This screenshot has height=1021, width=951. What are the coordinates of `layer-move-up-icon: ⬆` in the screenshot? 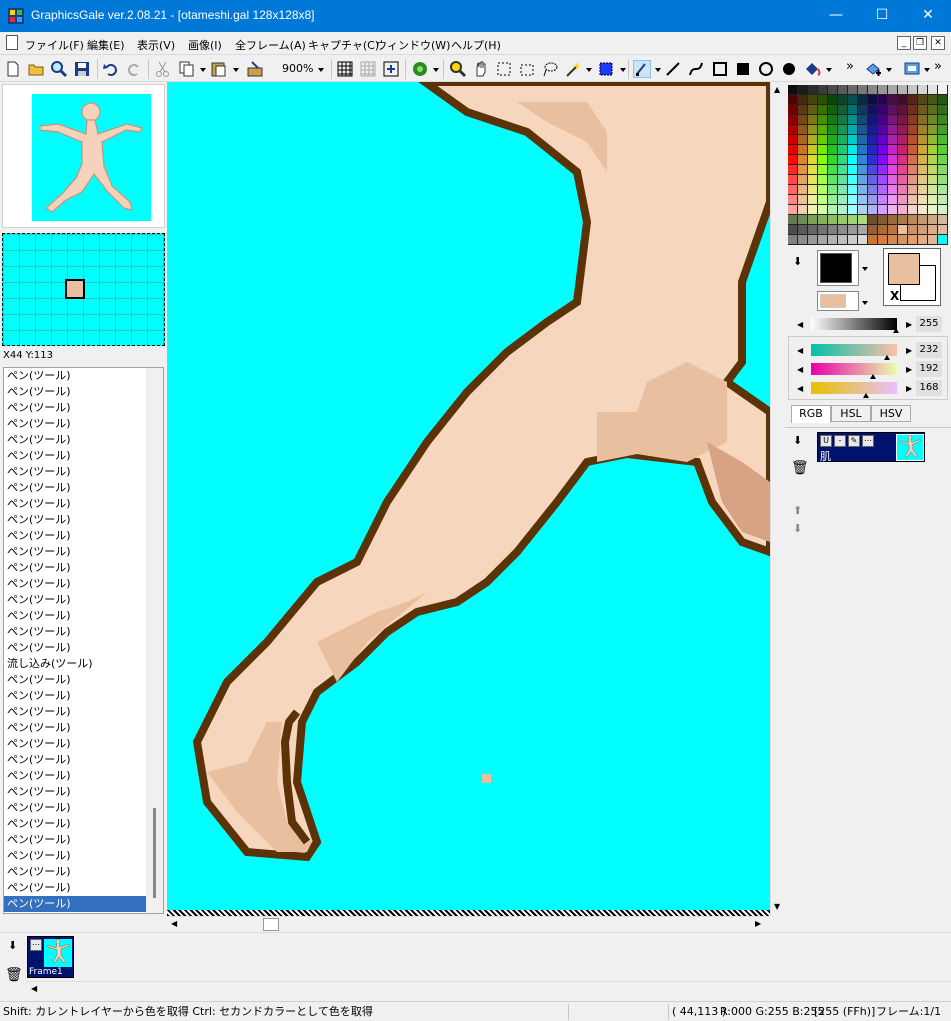 It's located at (797, 510).